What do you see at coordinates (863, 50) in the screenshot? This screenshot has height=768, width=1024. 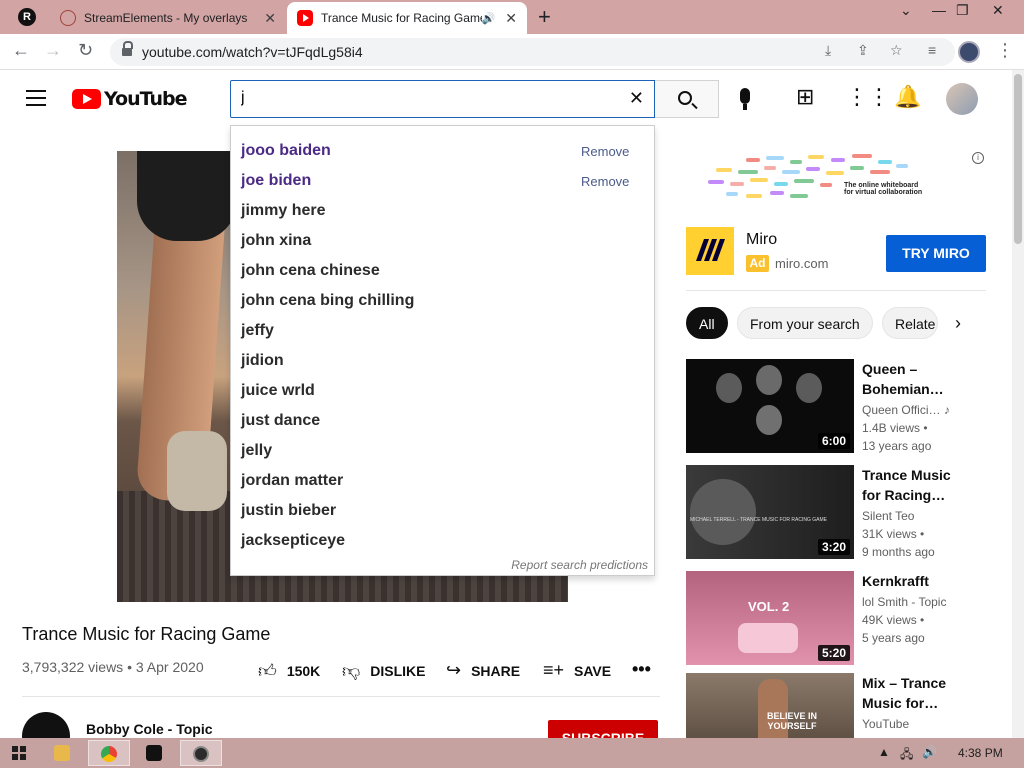 I see `share-icon: ⇪` at bounding box center [863, 50].